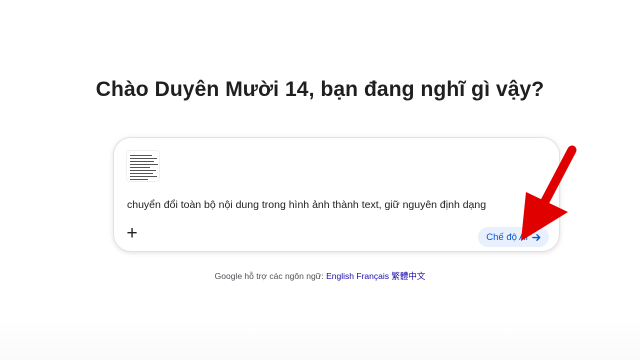 This screenshot has height=360, width=640. I want to click on language-prefix: Google hỗ trợ các ngôn ngữ:, so click(269, 276).